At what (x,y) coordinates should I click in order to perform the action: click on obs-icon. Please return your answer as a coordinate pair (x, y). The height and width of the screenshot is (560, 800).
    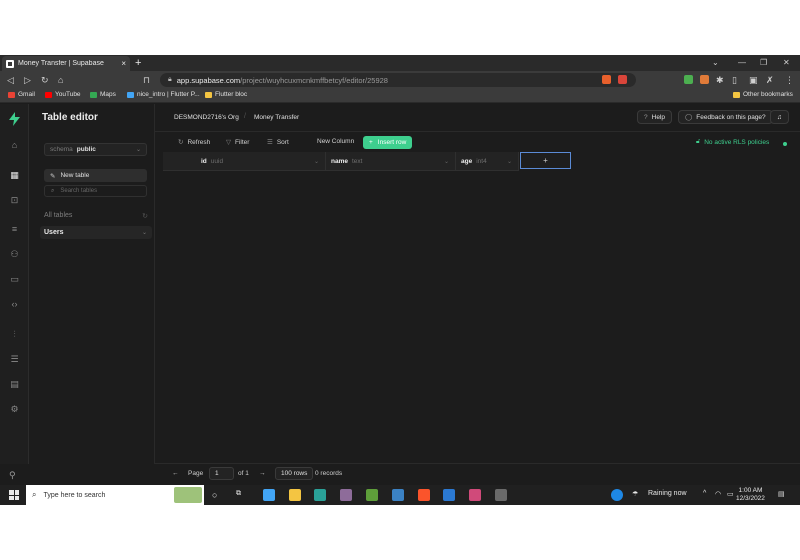
    Looking at the image, I should click on (346, 495).